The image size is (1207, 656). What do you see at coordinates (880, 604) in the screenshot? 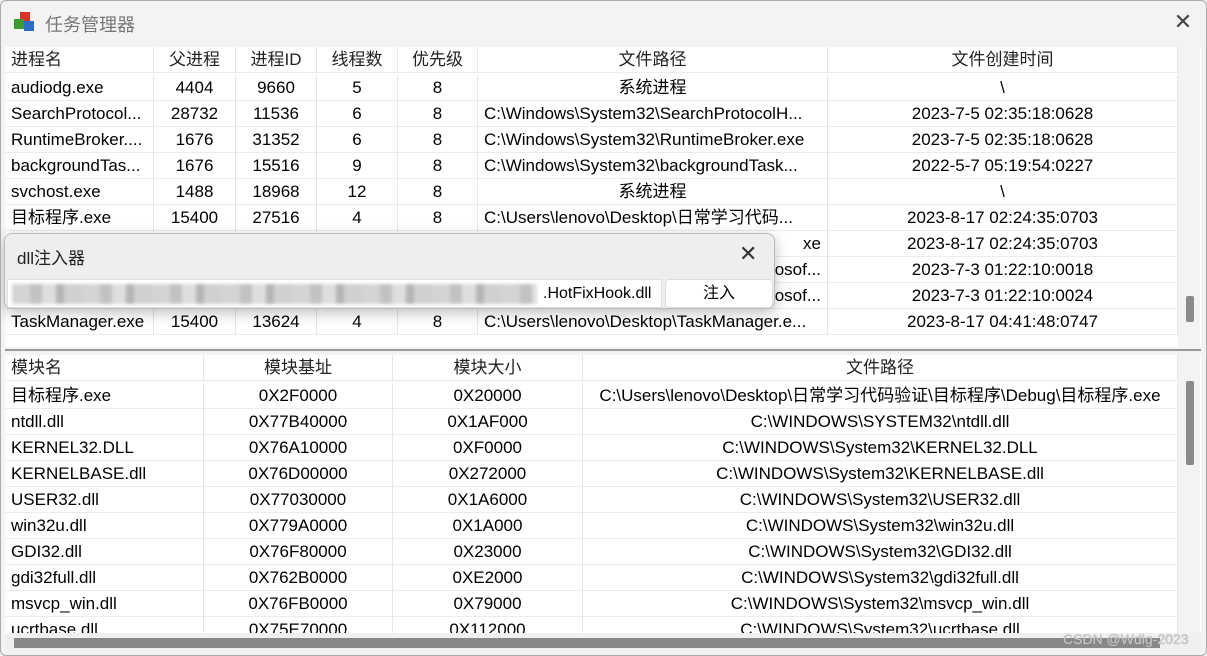
I see `table-cell: C:\WINDOWS\System32\msvcp_win.dll` at bounding box center [880, 604].